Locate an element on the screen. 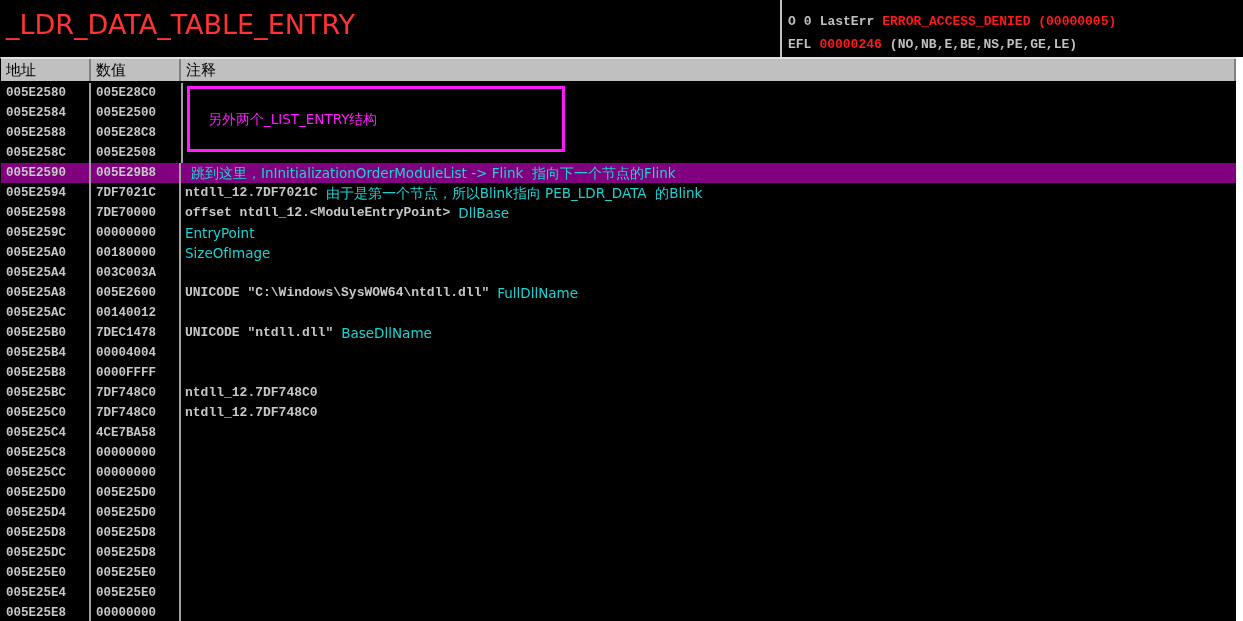  annotation-text: 由于是第一个节点，所以Blink指向 PEB_LDR_DATA 的Blink is located at coordinates (514, 193).